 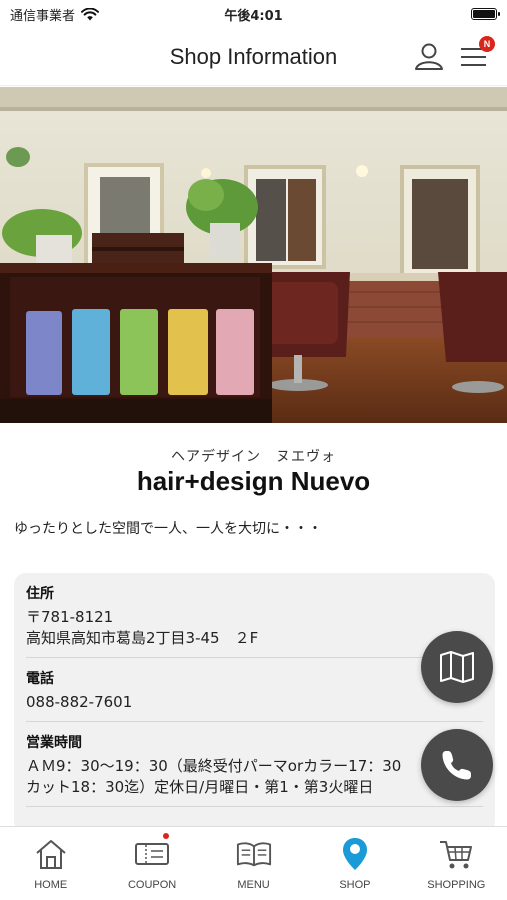 What do you see at coordinates (253, 885) in the screenshot?
I see `tab-menu-label: MENU` at bounding box center [253, 885].